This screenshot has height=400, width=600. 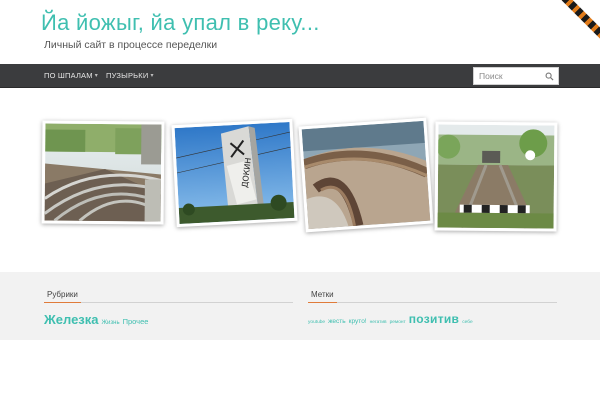 I want to click on categories-widget-title: Рубрики, so click(x=62, y=296).